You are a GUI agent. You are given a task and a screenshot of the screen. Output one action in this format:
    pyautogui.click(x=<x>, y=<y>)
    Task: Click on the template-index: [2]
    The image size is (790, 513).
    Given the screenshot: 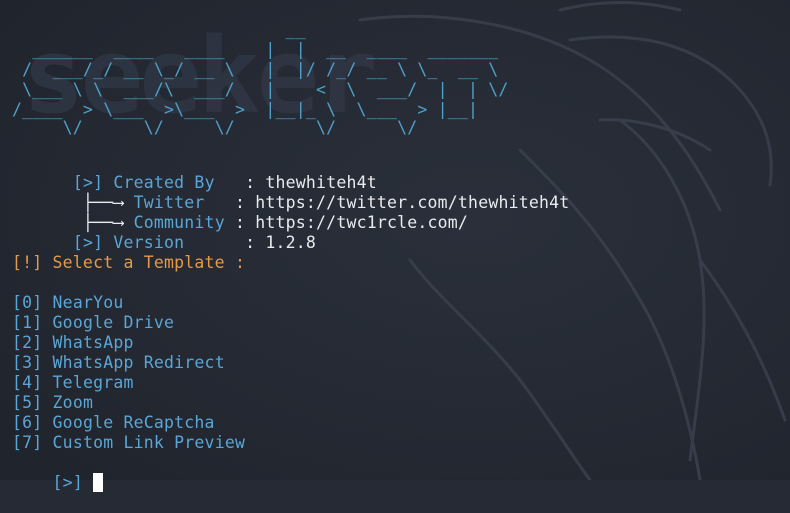 What is the action you would take?
    pyautogui.click(x=32, y=342)
    